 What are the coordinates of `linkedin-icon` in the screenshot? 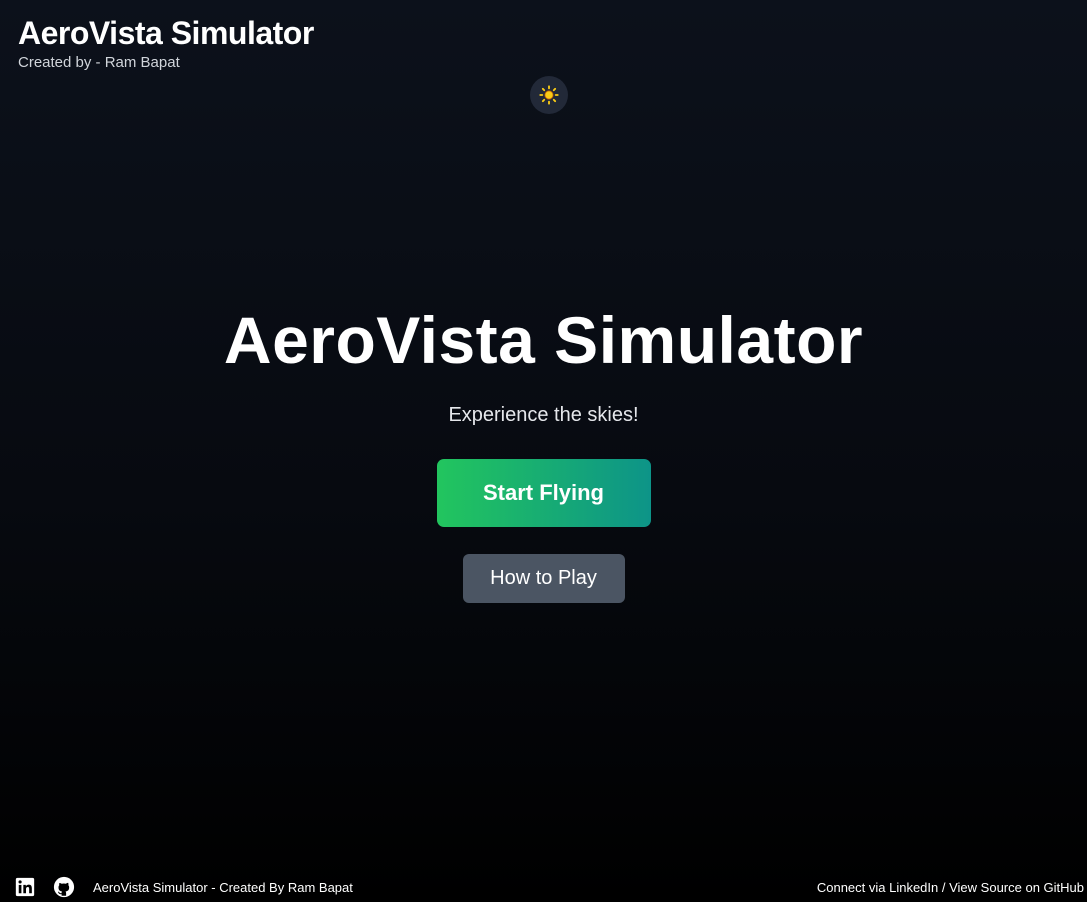 It's located at (25, 887).